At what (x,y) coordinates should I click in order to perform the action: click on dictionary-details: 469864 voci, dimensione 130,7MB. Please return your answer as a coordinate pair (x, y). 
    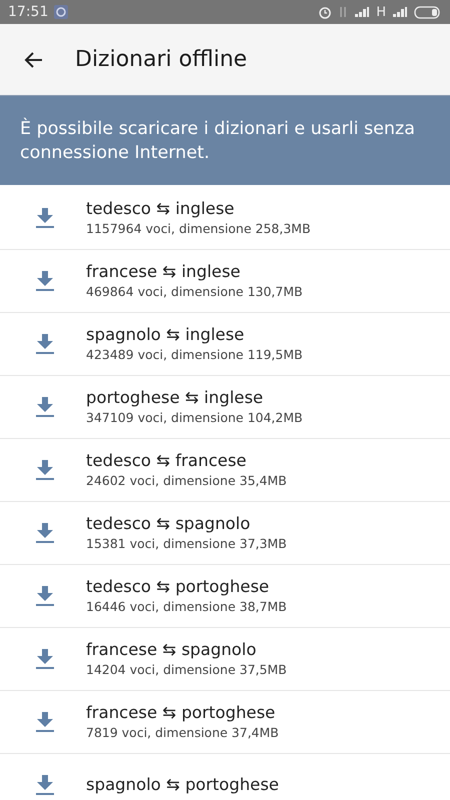
    Looking at the image, I should click on (194, 292).